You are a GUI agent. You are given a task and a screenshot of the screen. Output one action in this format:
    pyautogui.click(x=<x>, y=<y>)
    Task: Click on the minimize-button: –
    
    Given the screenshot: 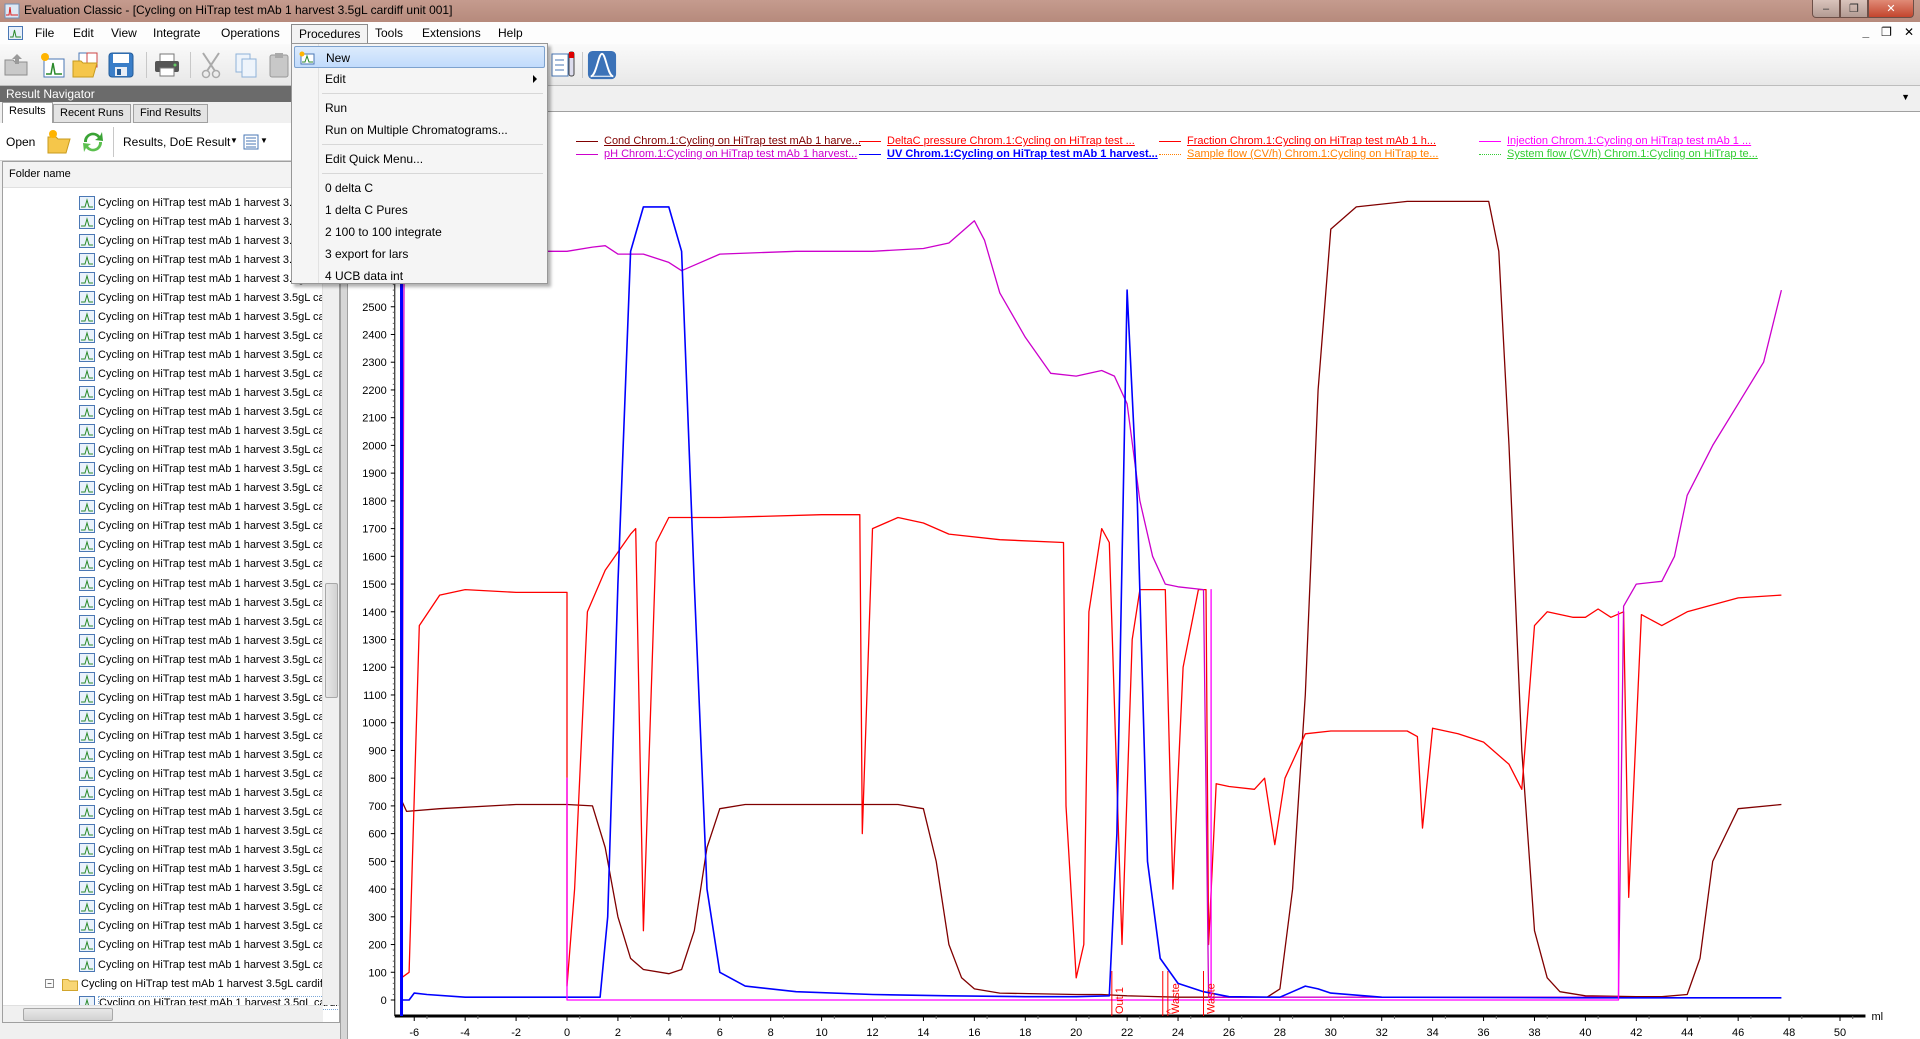 What is the action you would take?
    pyautogui.click(x=1826, y=9)
    